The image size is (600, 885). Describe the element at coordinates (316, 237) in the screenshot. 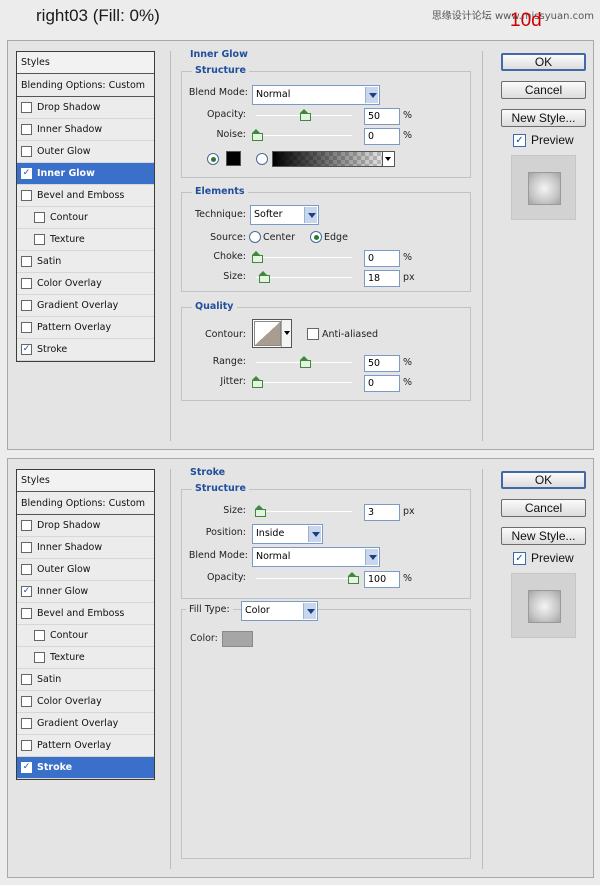

I see `source-edge-radio` at that location.